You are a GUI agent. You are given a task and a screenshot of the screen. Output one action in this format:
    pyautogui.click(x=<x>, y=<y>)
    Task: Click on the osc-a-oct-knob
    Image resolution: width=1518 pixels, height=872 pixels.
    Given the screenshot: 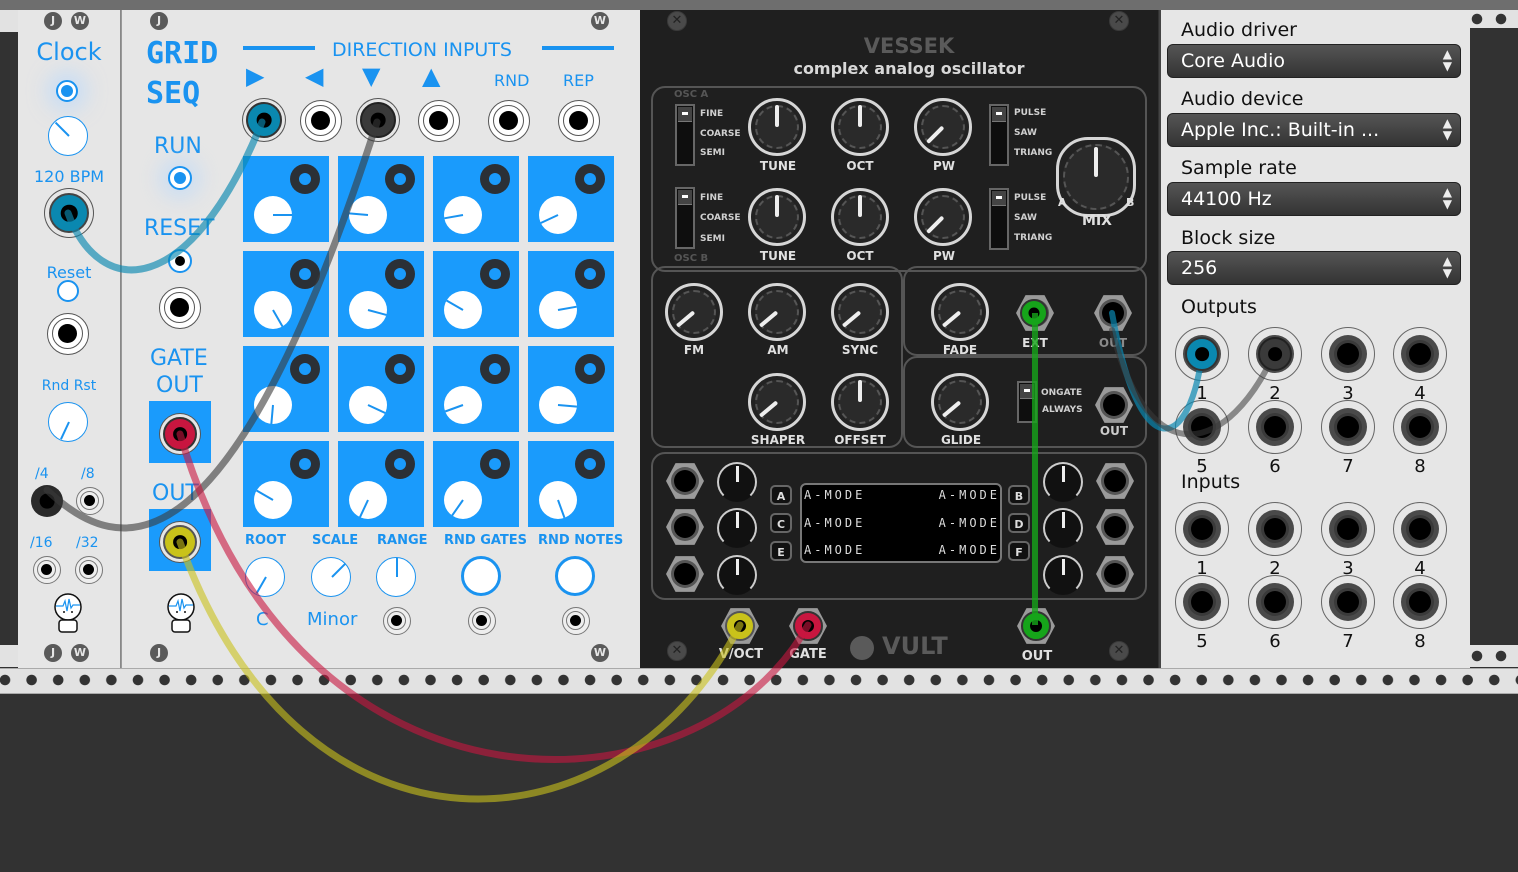 What is the action you would take?
    pyautogui.click(x=860, y=127)
    